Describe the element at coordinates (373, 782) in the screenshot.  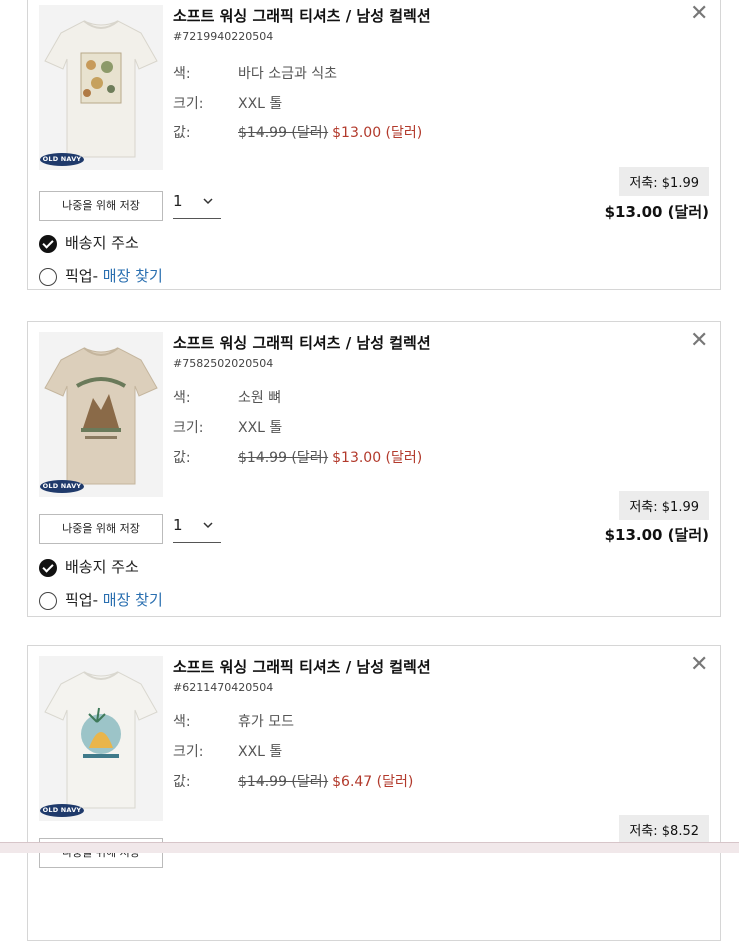
I see `sale-price: $6.47 (달러)` at that location.